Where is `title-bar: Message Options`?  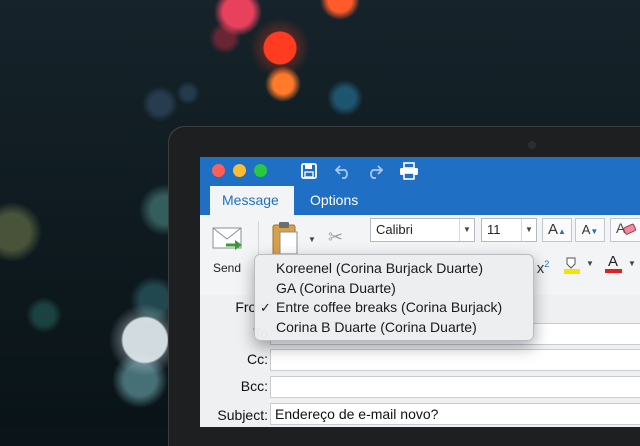
title-bar: Message Options is located at coordinates (420, 186).